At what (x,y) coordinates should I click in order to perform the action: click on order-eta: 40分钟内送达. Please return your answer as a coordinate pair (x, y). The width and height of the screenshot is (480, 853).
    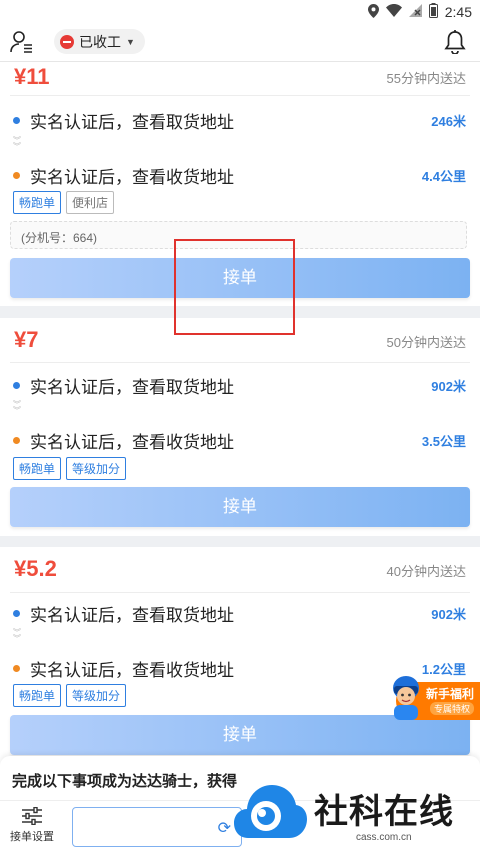
    Looking at the image, I should click on (426, 571).